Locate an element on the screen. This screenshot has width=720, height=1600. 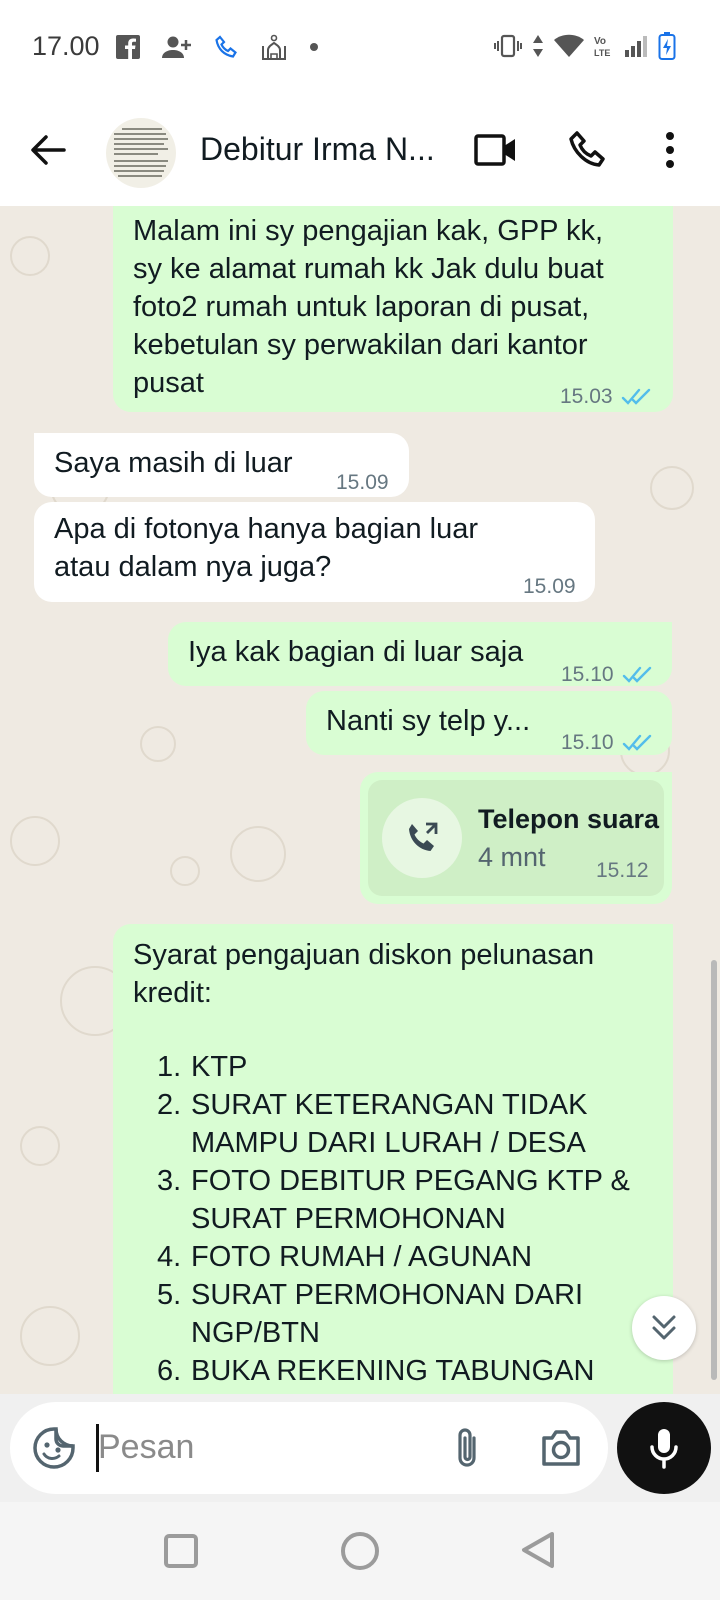
back-button is located at coordinates (48, 150).